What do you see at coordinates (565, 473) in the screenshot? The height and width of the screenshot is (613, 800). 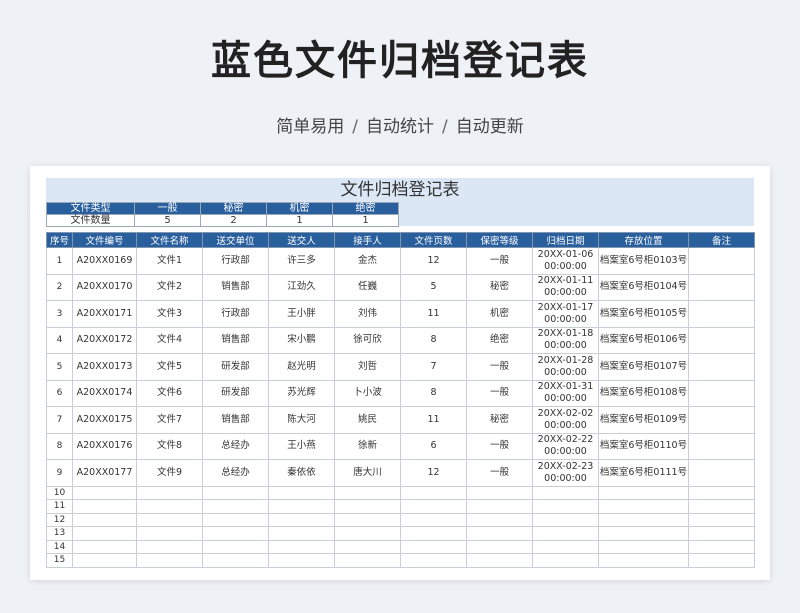 I see `table-cell: 20XX-02-23 00:00:00` at bounding box center [565, 473].